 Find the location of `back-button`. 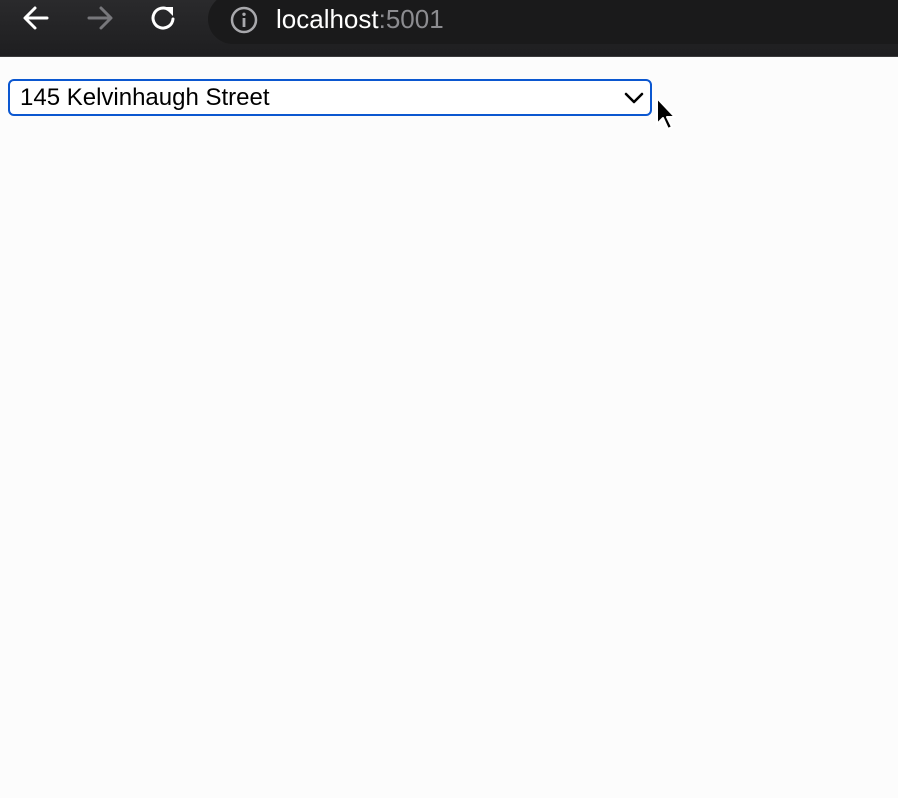

back-button is located at coordinates (36, 18).